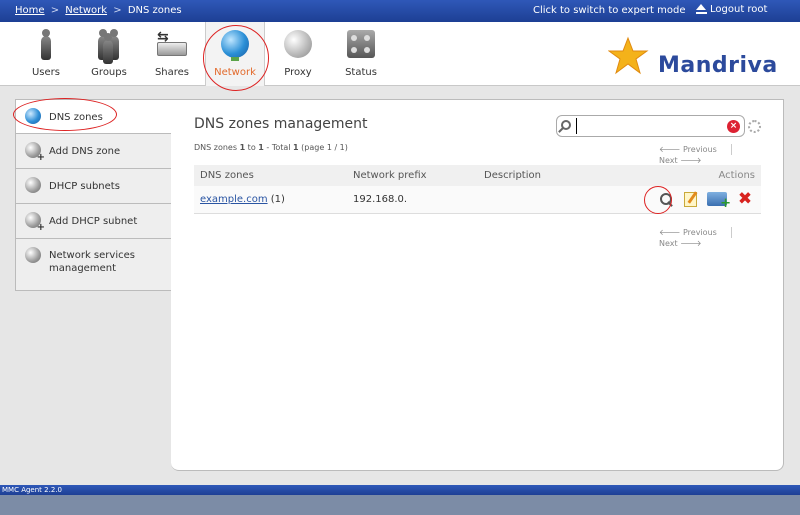  Describe the element at coordinates (733, 126) in the screenshot. I see `clear-search-icon: ×` at that location.